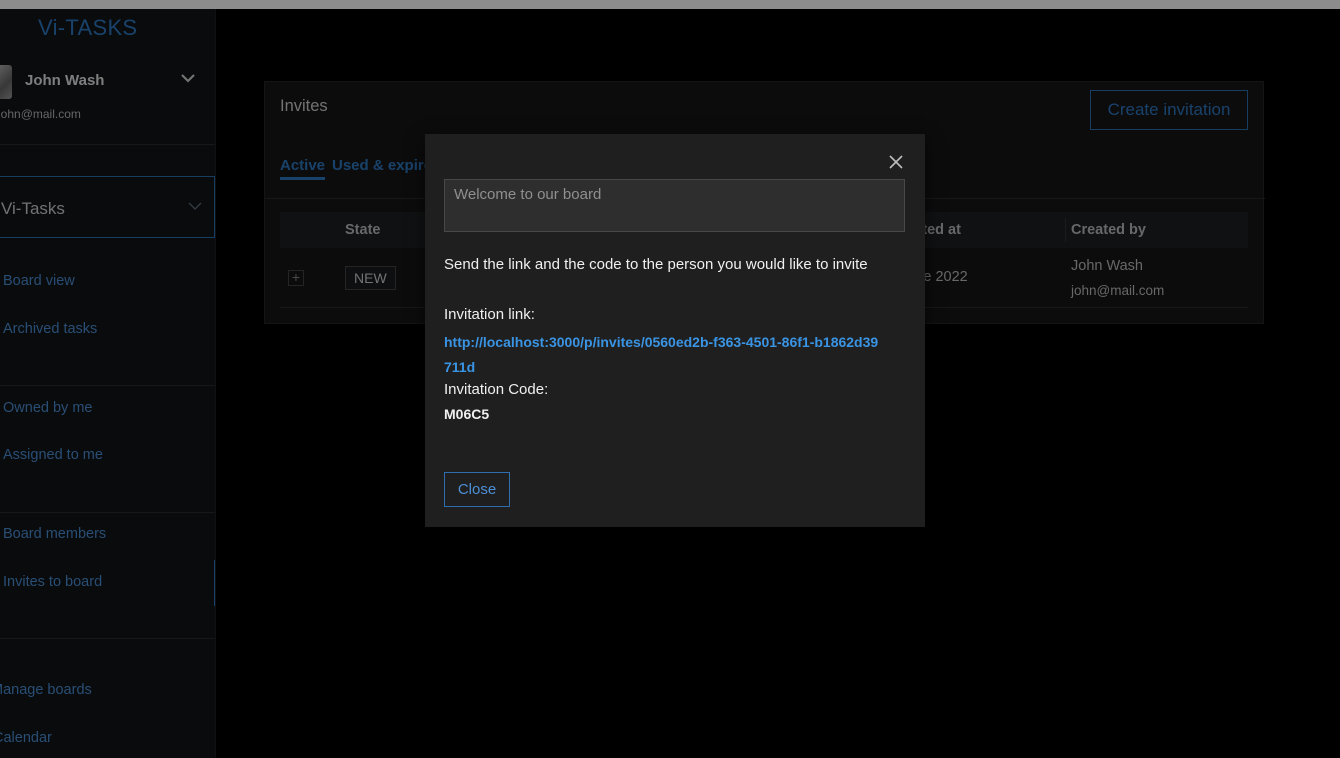  Describe the element at coordinates (896, 162) in the screenshot. I see `close-icon` at that location.